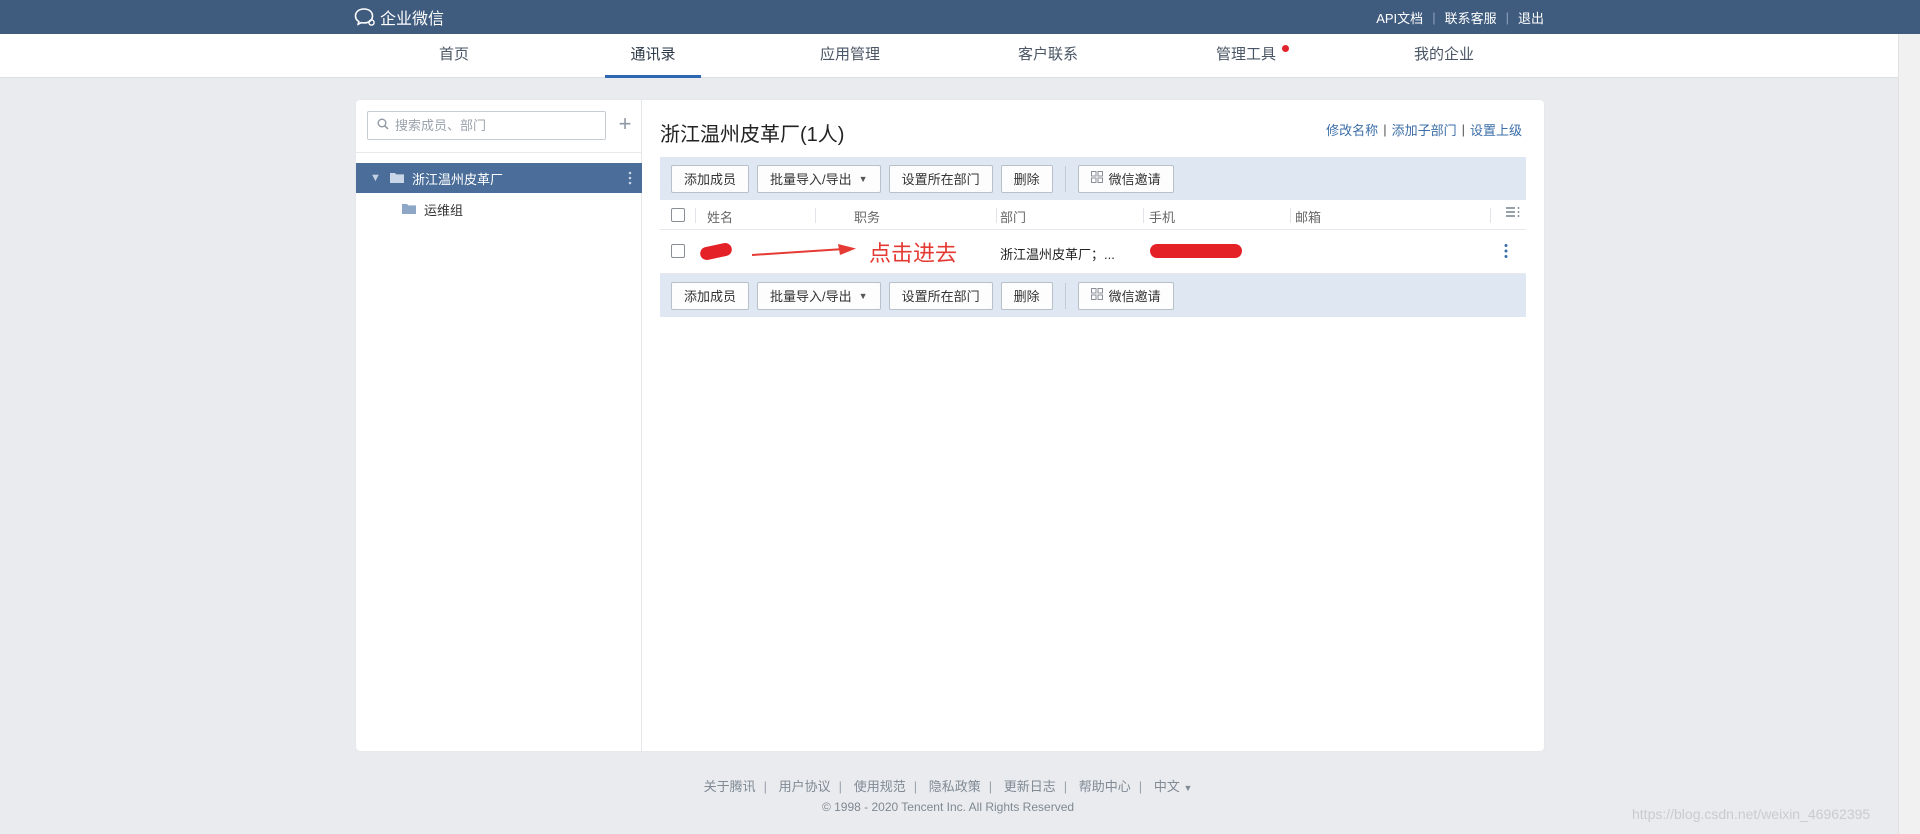  Describe the element at coordinates (1471, 17) in the screenshot. I see `contact-support-link: 联系客服` at that location.